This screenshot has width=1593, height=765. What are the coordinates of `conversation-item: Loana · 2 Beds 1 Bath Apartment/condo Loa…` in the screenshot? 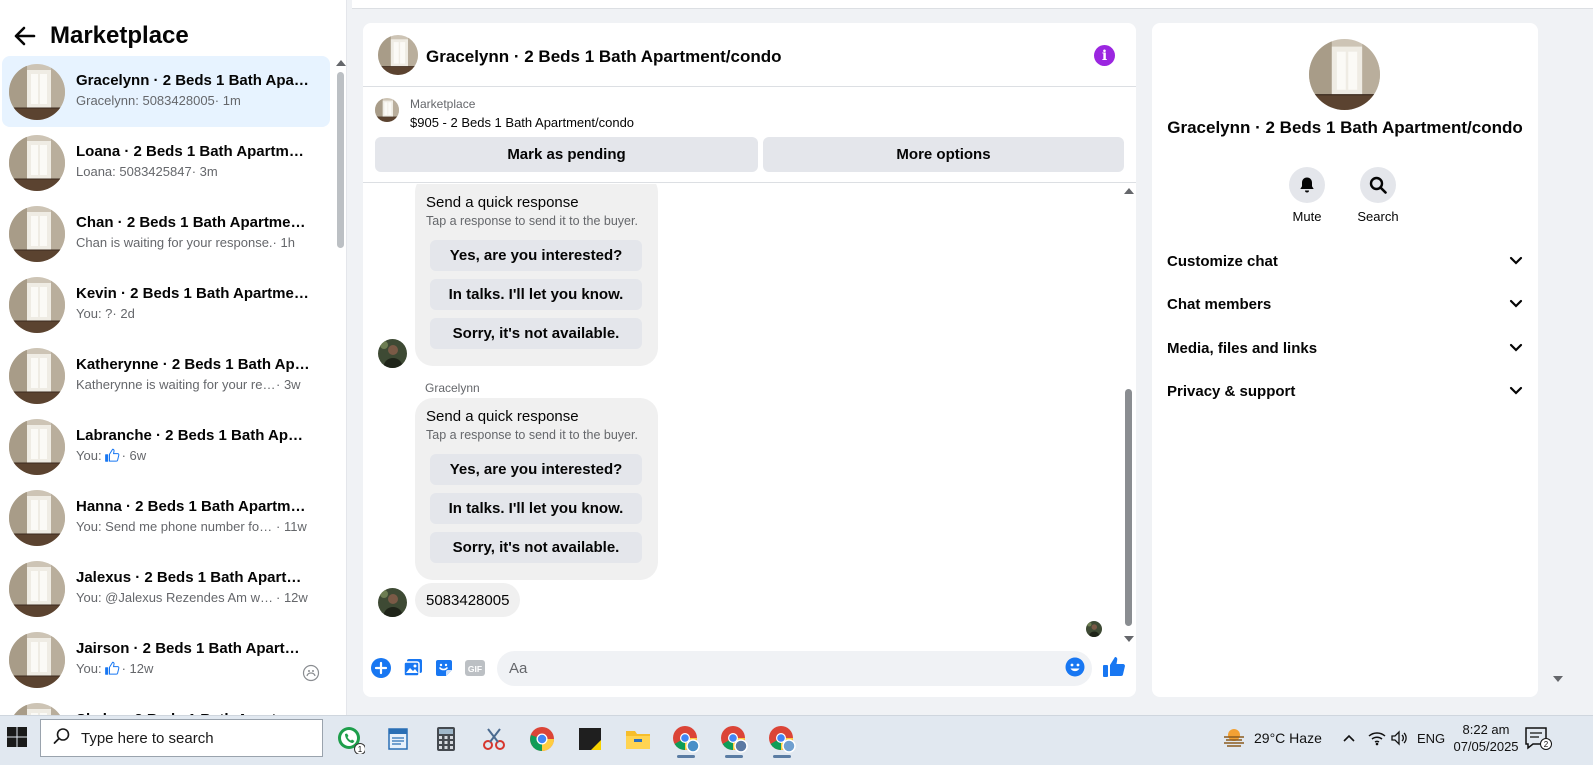 It's located at (166, 162).